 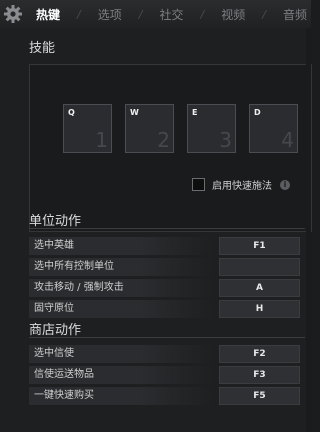 What do you see at coordinates (211, 128) in the screenshot?
I see `skill-slot-e: E 3` at bounding box center [211, 128].